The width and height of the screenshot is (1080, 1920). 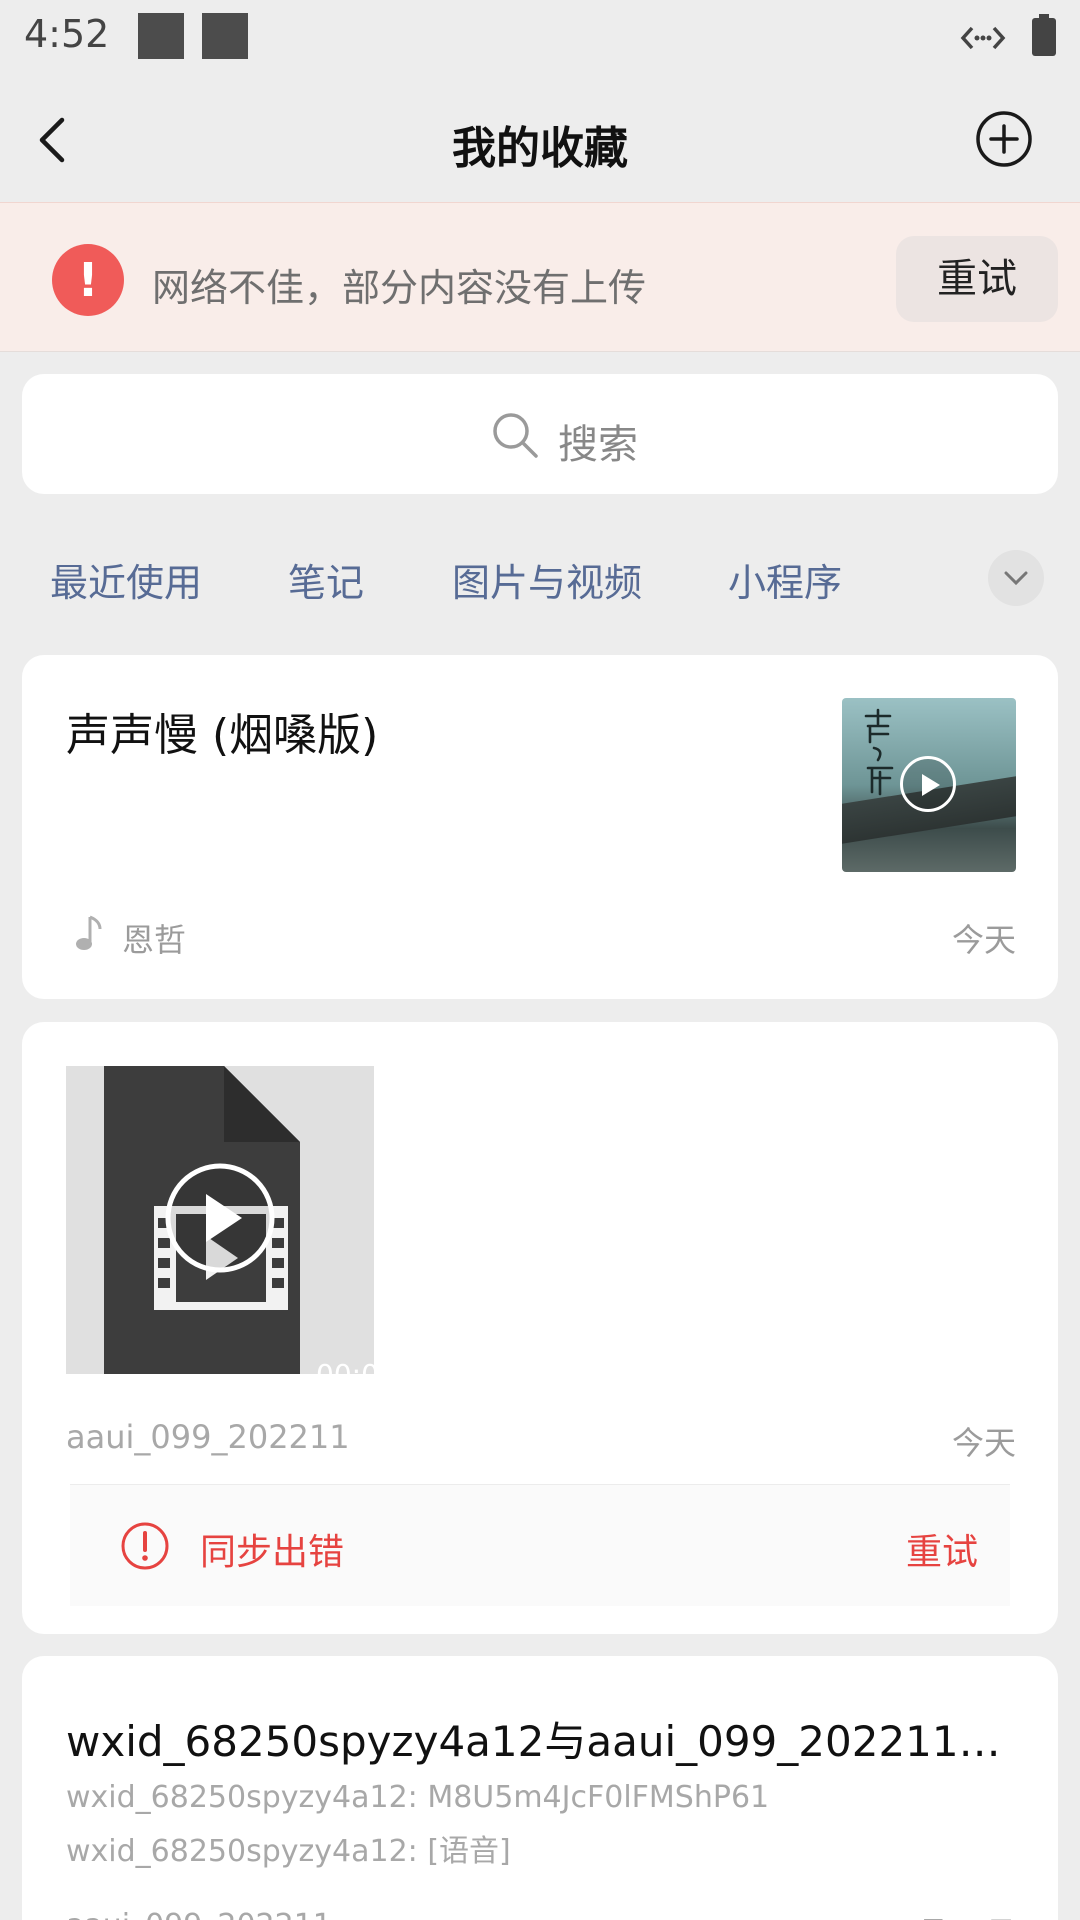 I want to click on warning-icon: !, so click(x=88, y=280).